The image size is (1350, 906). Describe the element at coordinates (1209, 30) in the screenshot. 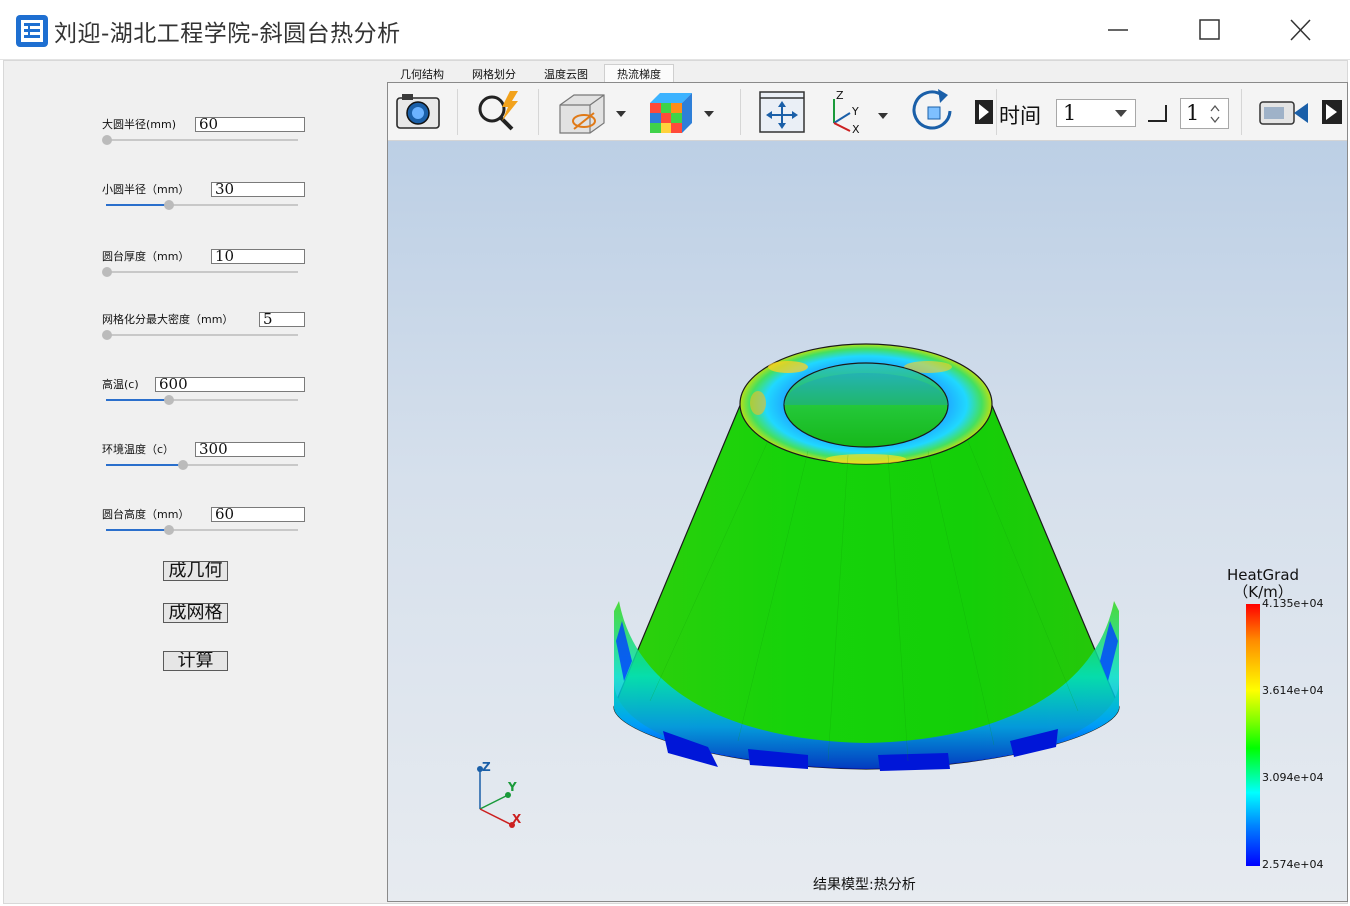

I see `maximize-button` at that location.